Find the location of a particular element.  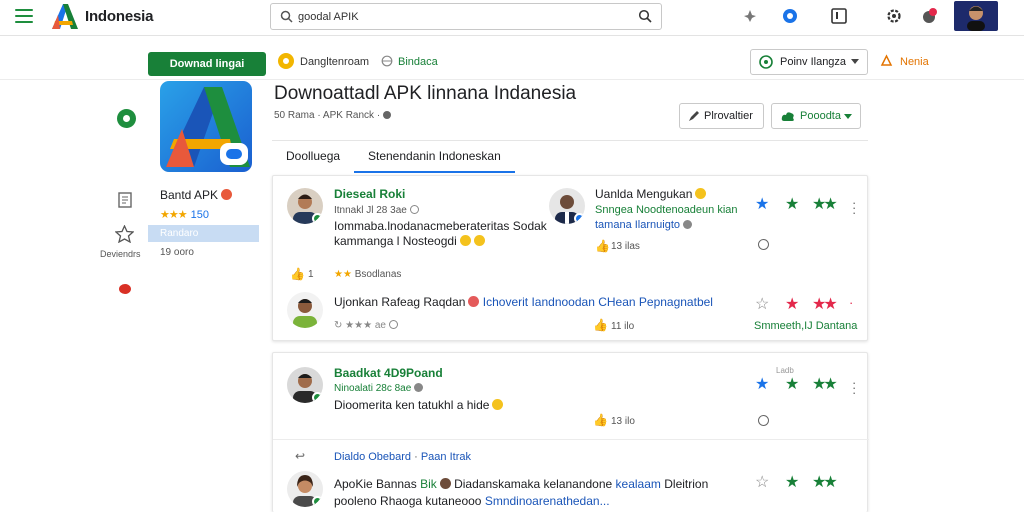

coin-icon is located at coordinates (286, 61).